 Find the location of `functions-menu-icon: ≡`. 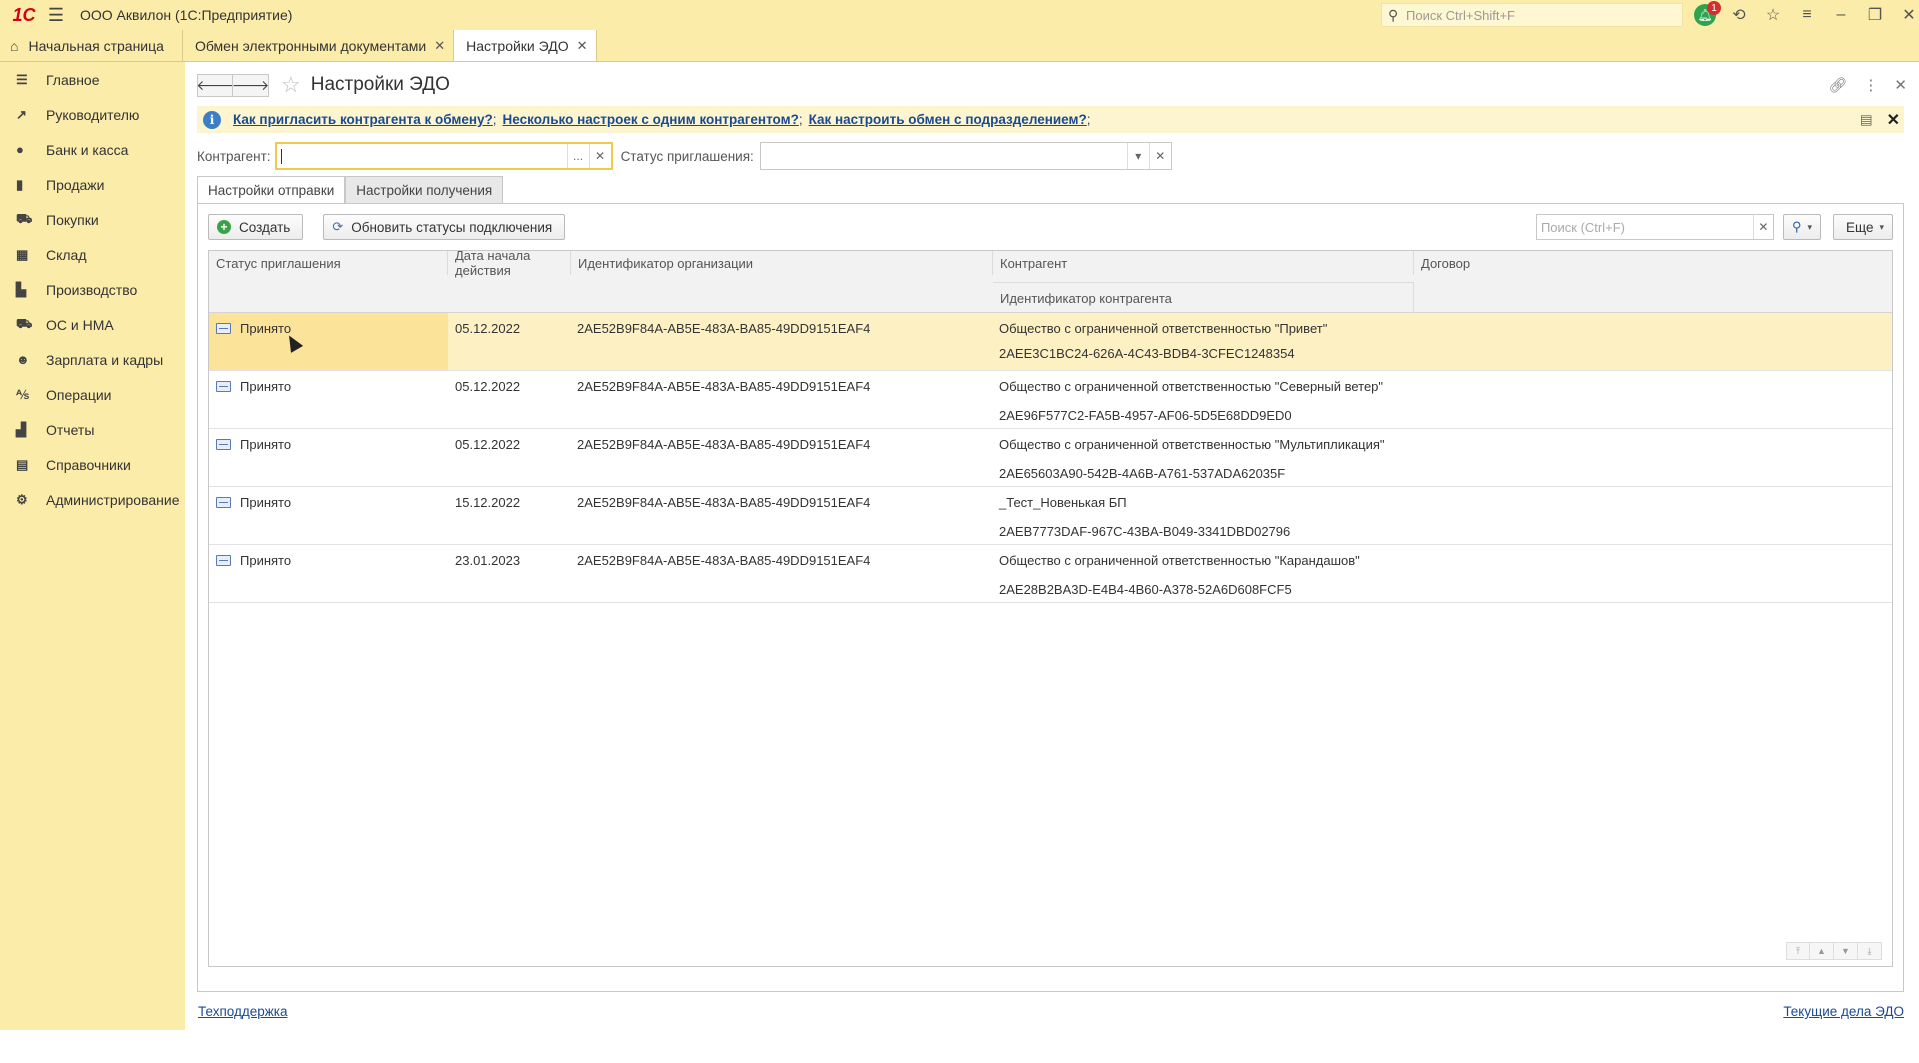

functions-menu-icon: ≡ is located at coordinates (1807, 15).